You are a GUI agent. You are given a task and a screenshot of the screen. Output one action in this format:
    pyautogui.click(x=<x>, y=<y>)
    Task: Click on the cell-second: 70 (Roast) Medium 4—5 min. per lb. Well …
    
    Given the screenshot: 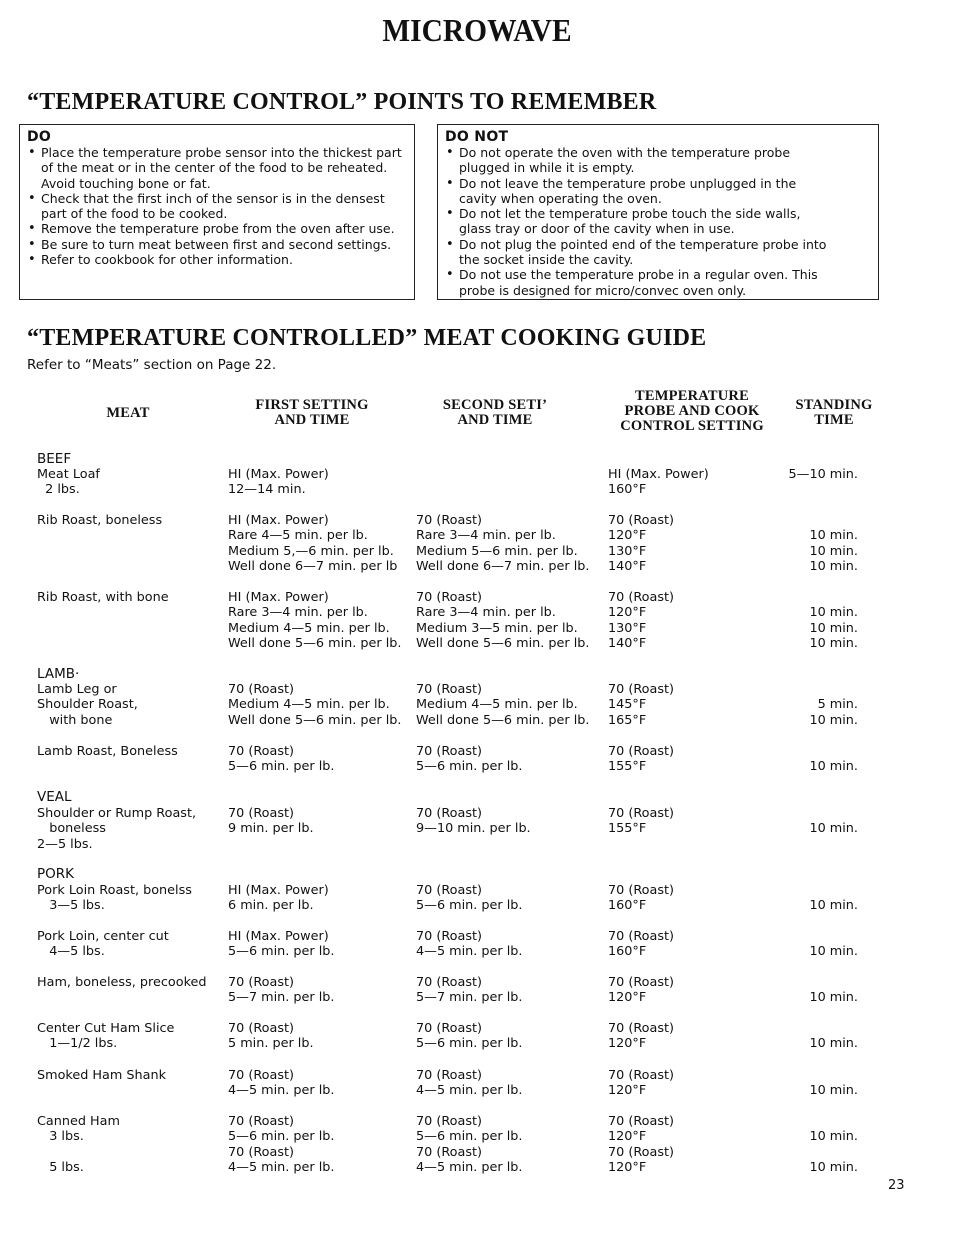 What is the action you would take?
    pyautogui.click(x=503, y=705)
    